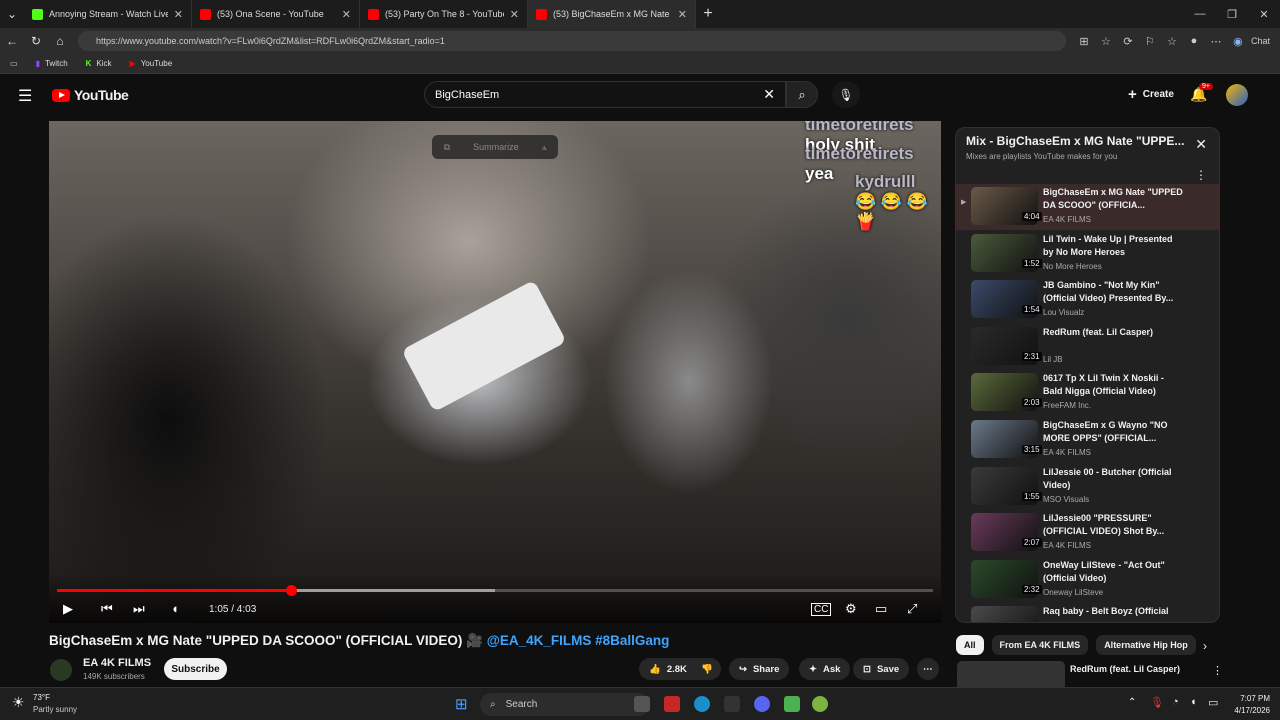 The image size is (1280, 720). What do you see at coordinates (175, 608) in the screenshot?
I see `volume-icon: ◖` at bounding box center [175, 608].